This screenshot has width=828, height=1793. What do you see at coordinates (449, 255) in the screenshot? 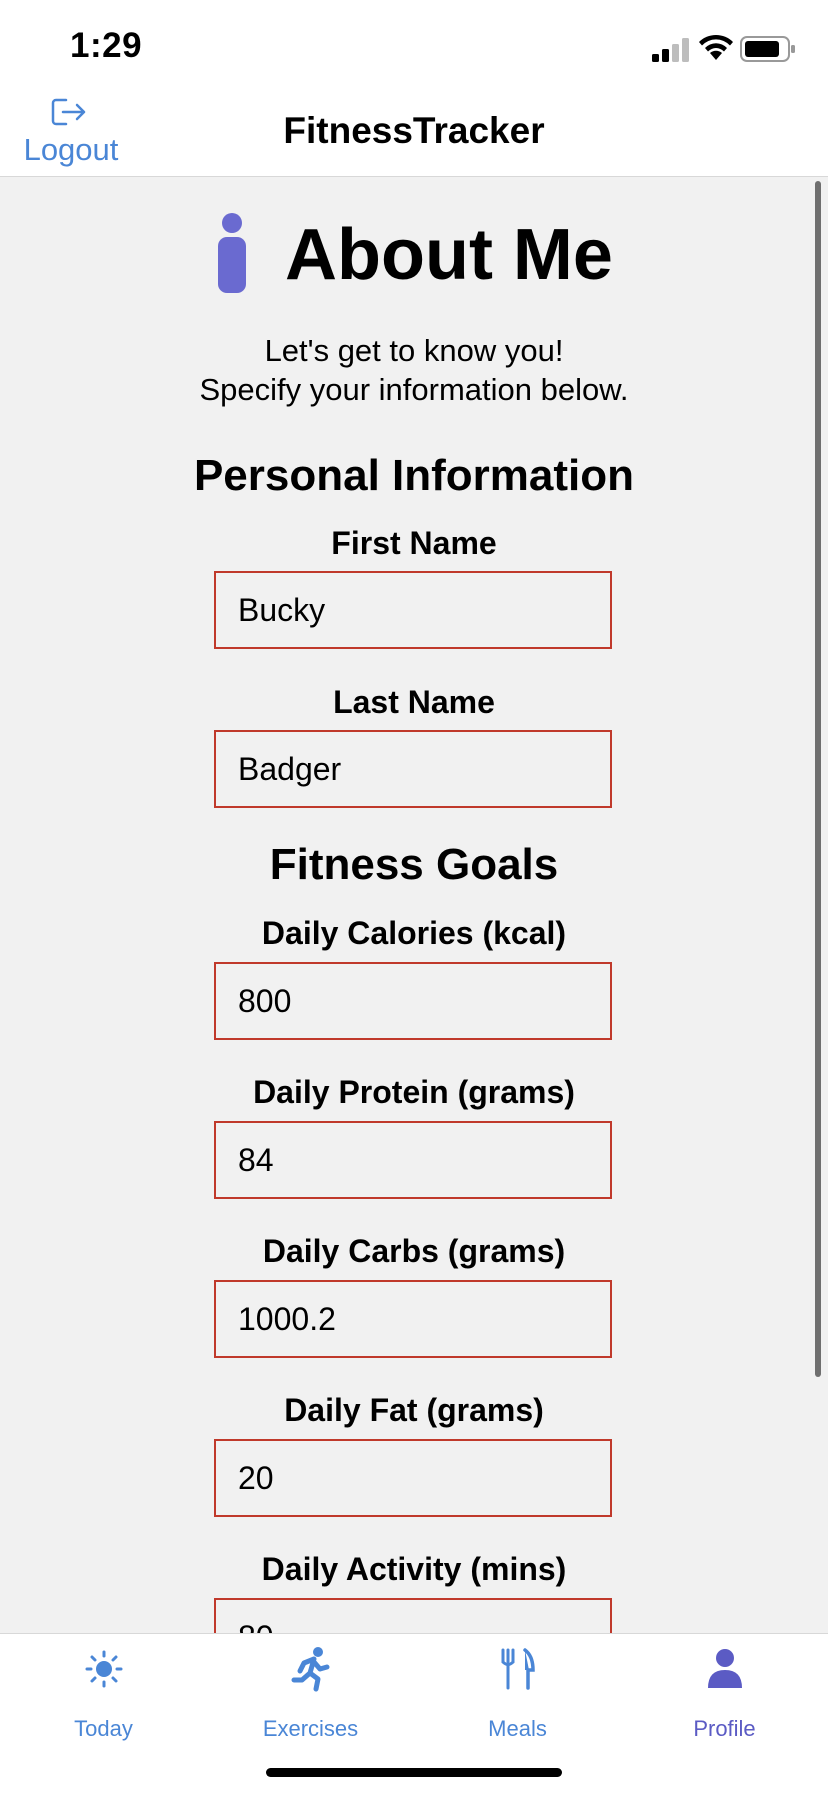
I see `about-me-title: About Me` at bounding box center [449, 255].